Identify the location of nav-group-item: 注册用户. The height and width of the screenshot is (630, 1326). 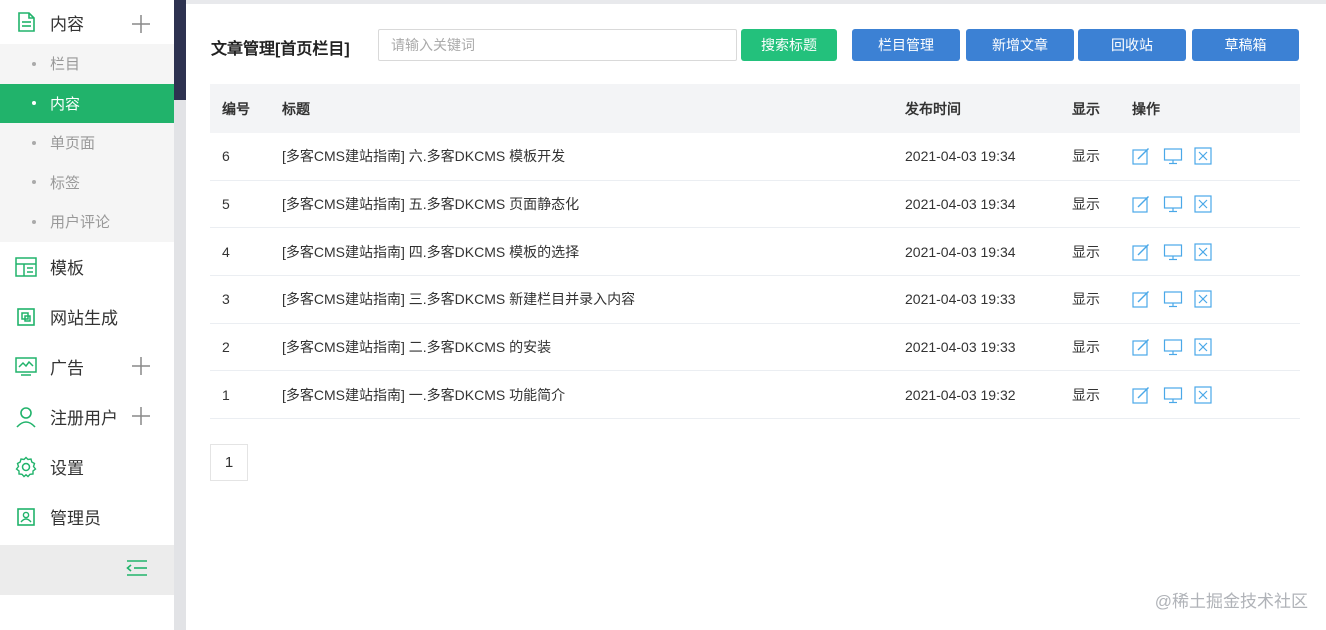
(87, 417).